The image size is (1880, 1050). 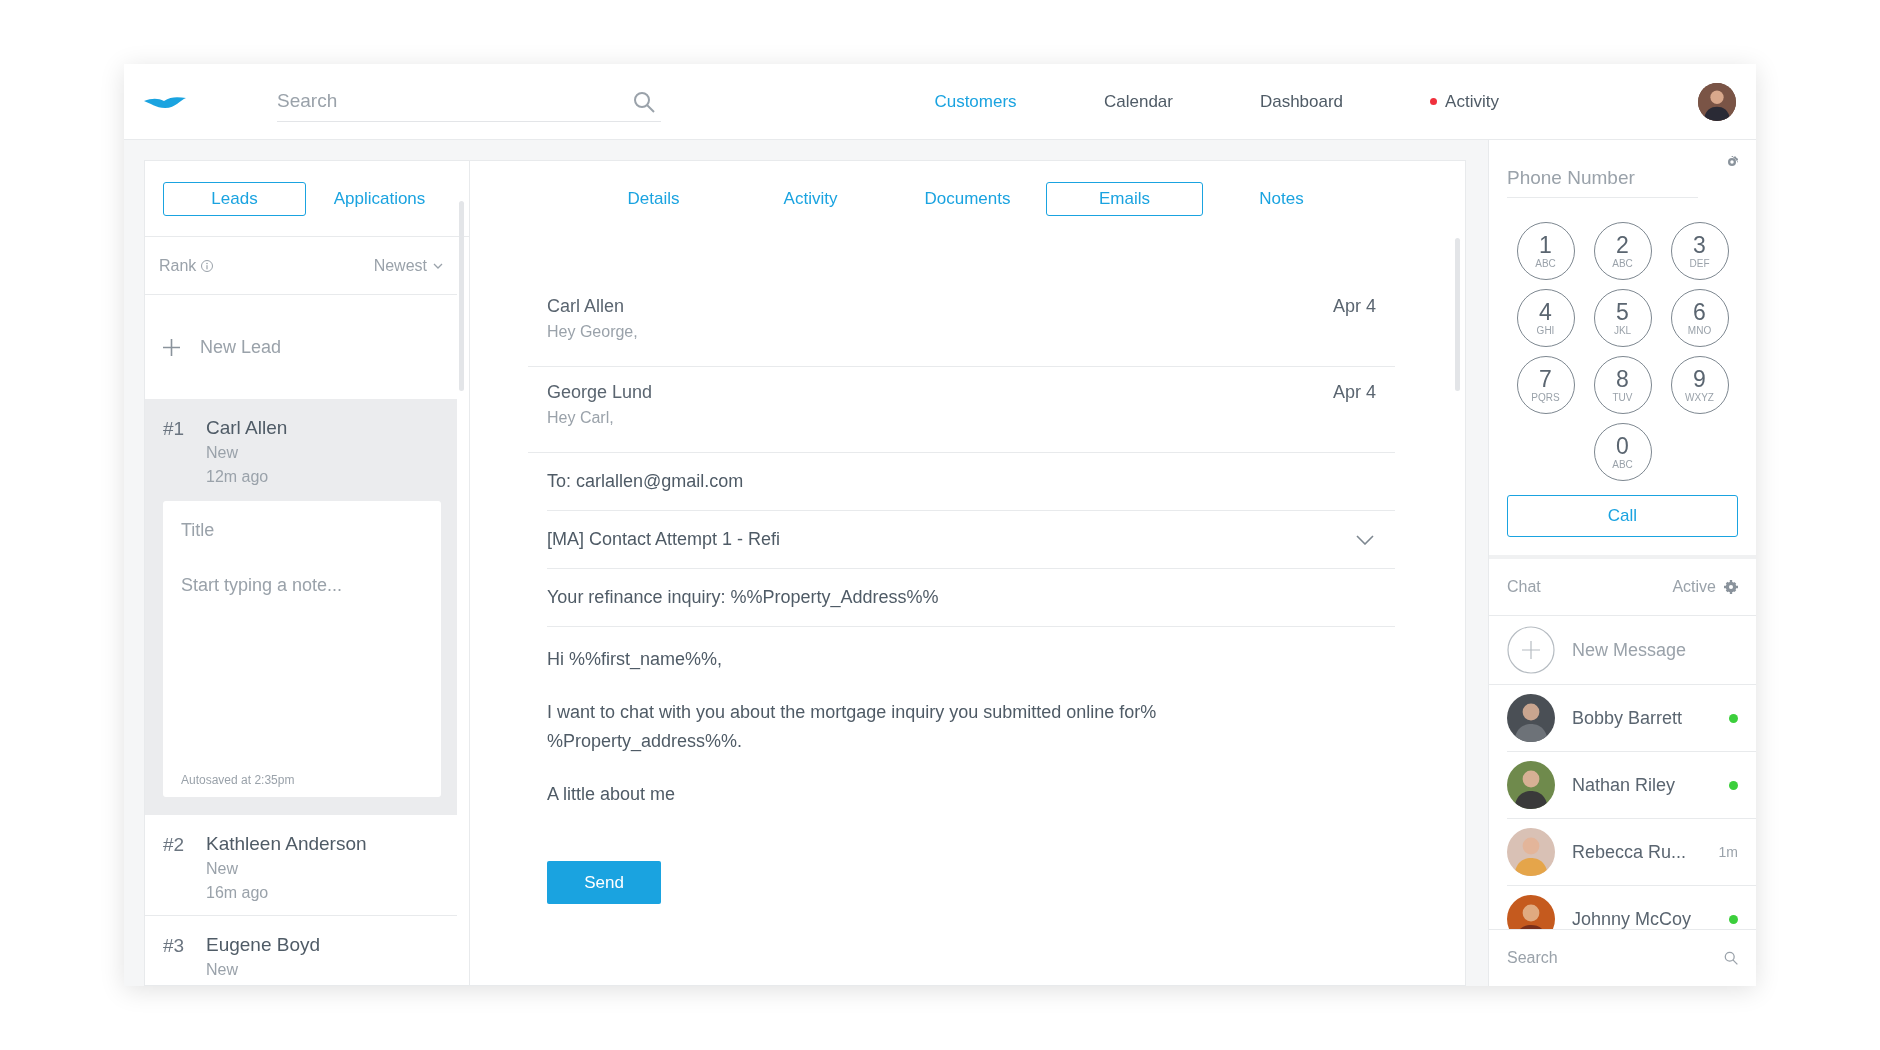 What do you see at coordinates (238, 477) in the screenshot?
I see `lead-time: 12m ago` at bounding box center [238, 477].